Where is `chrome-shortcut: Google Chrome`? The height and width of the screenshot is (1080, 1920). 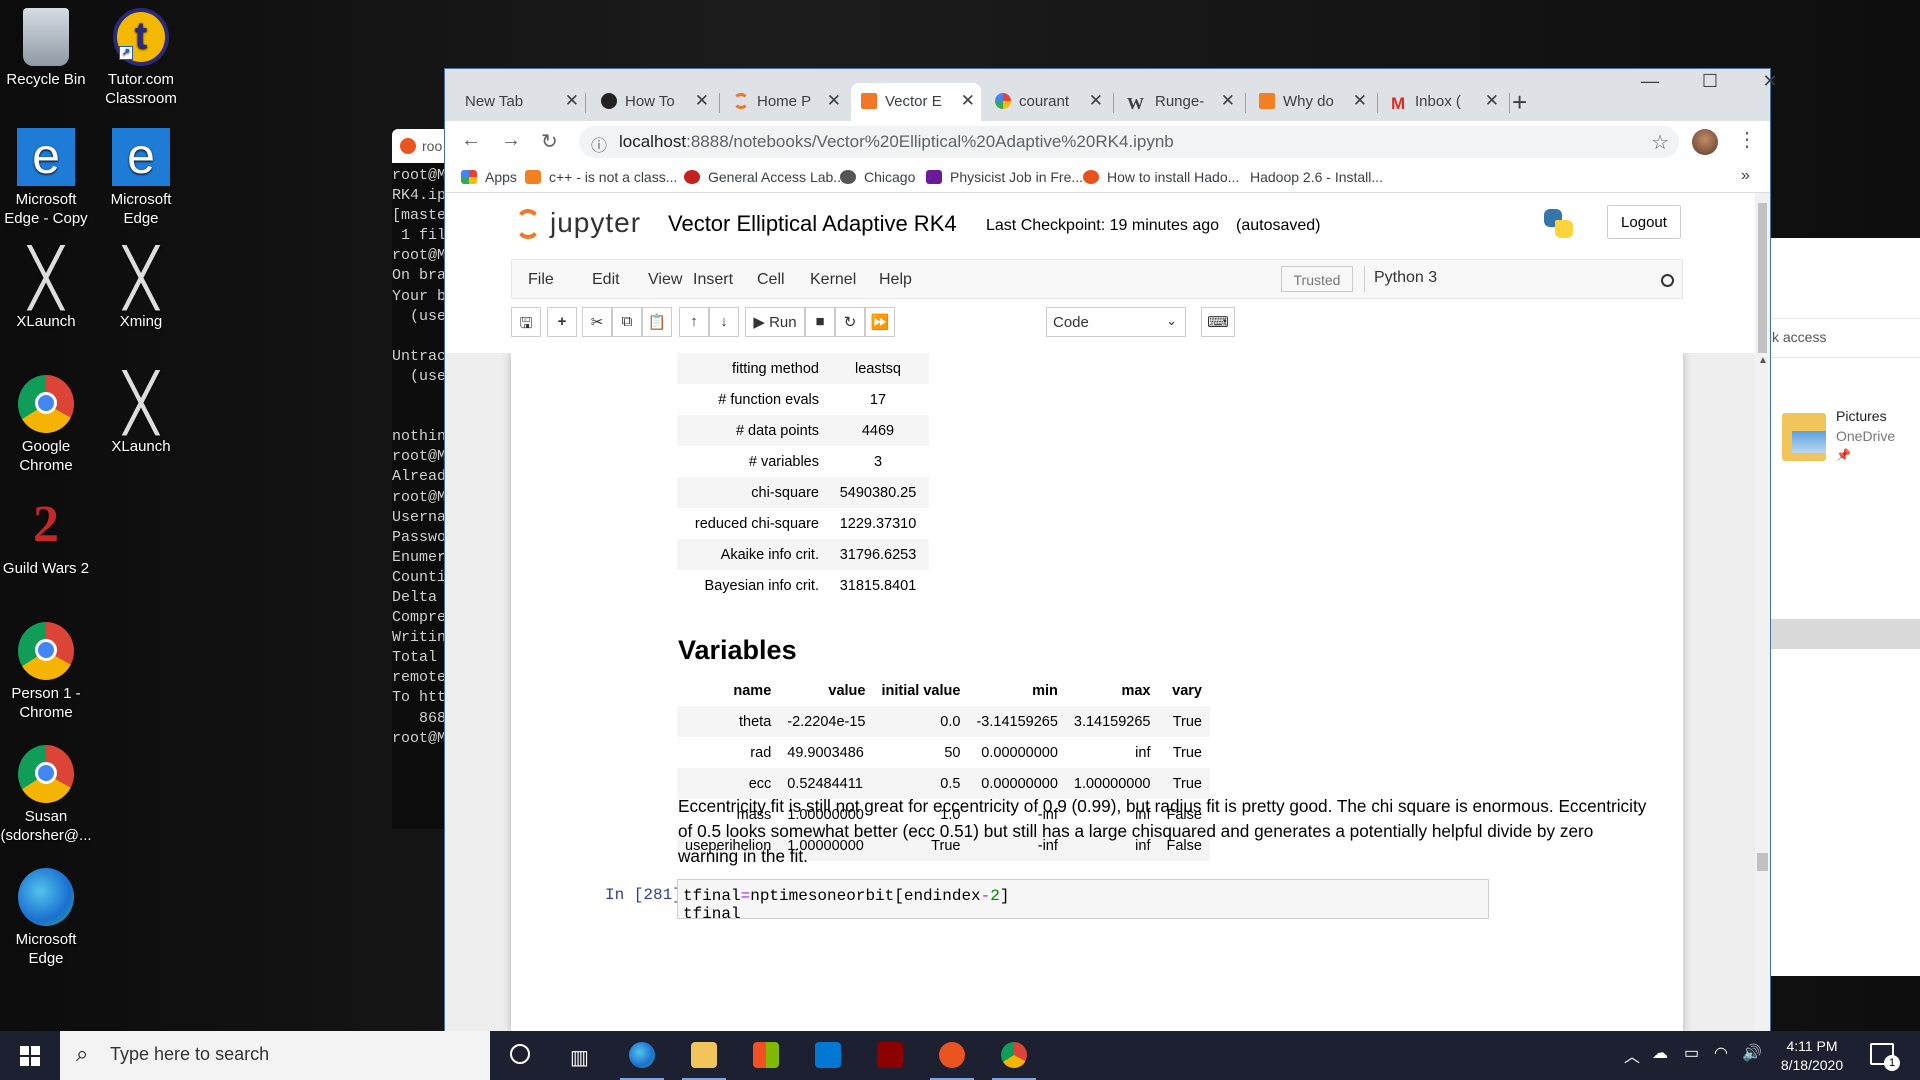
chrome-shortcut: Google Chrome is located at coordinates (46, 425).